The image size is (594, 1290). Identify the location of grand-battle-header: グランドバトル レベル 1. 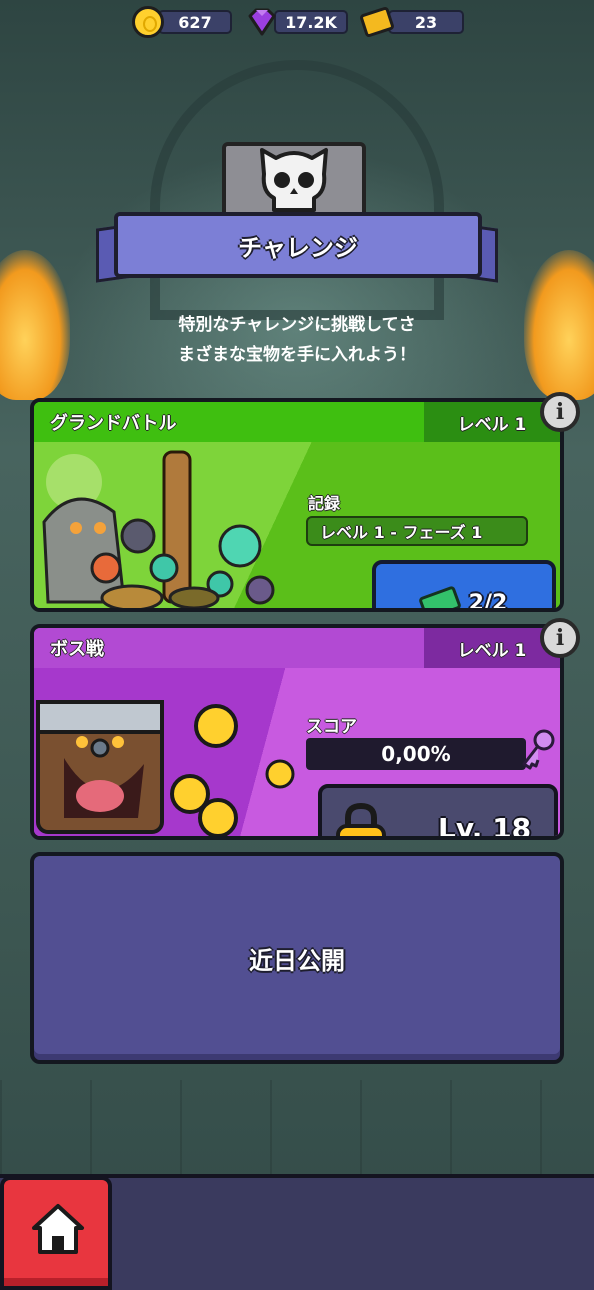
(297, 422).